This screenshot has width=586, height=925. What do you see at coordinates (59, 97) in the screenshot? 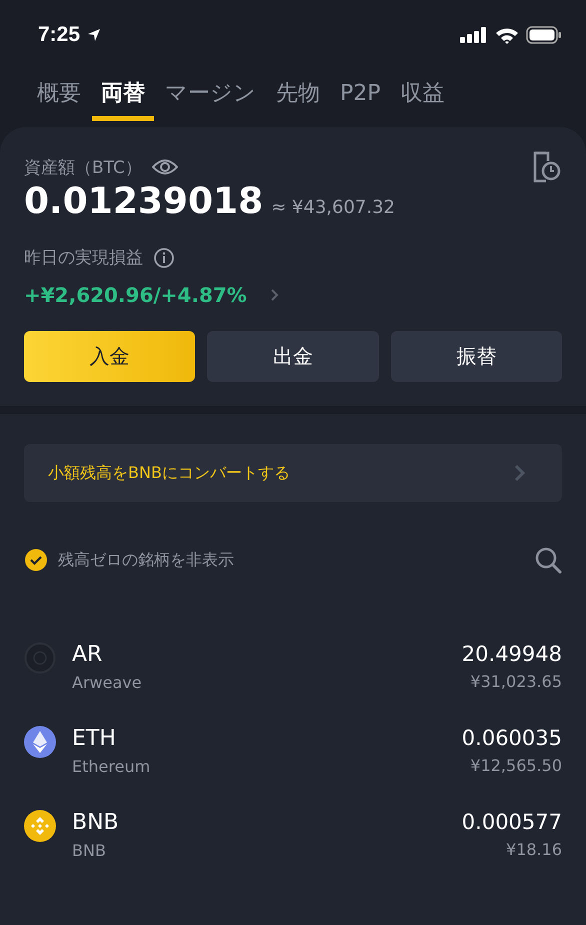
I see `tab: 概要` at bounding box center [59, 97].